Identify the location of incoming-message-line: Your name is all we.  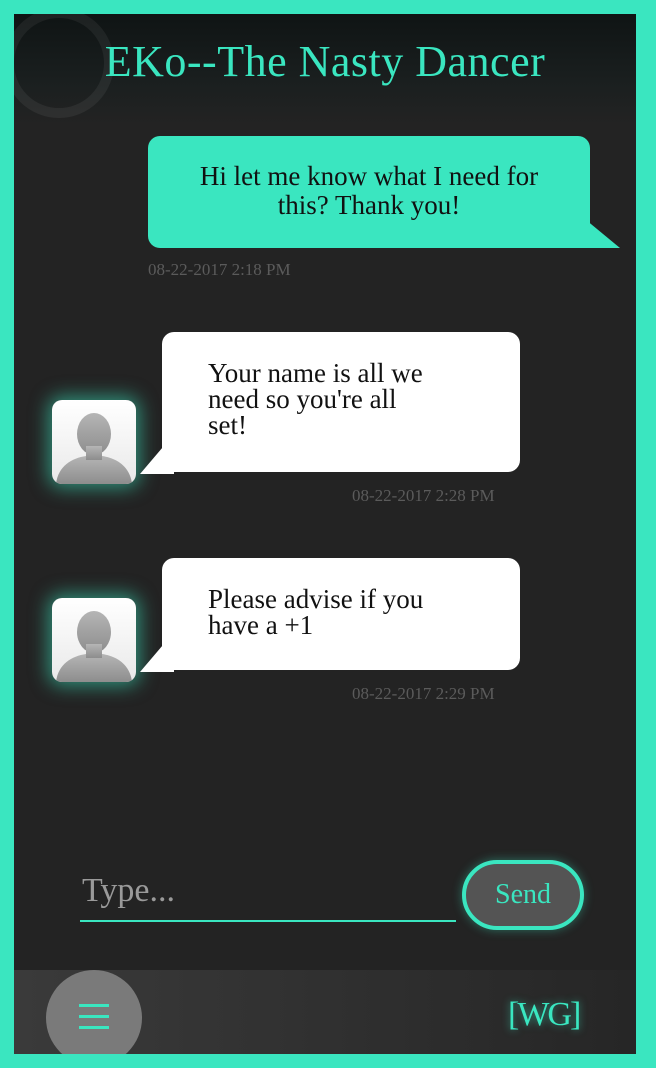
(315, 373).